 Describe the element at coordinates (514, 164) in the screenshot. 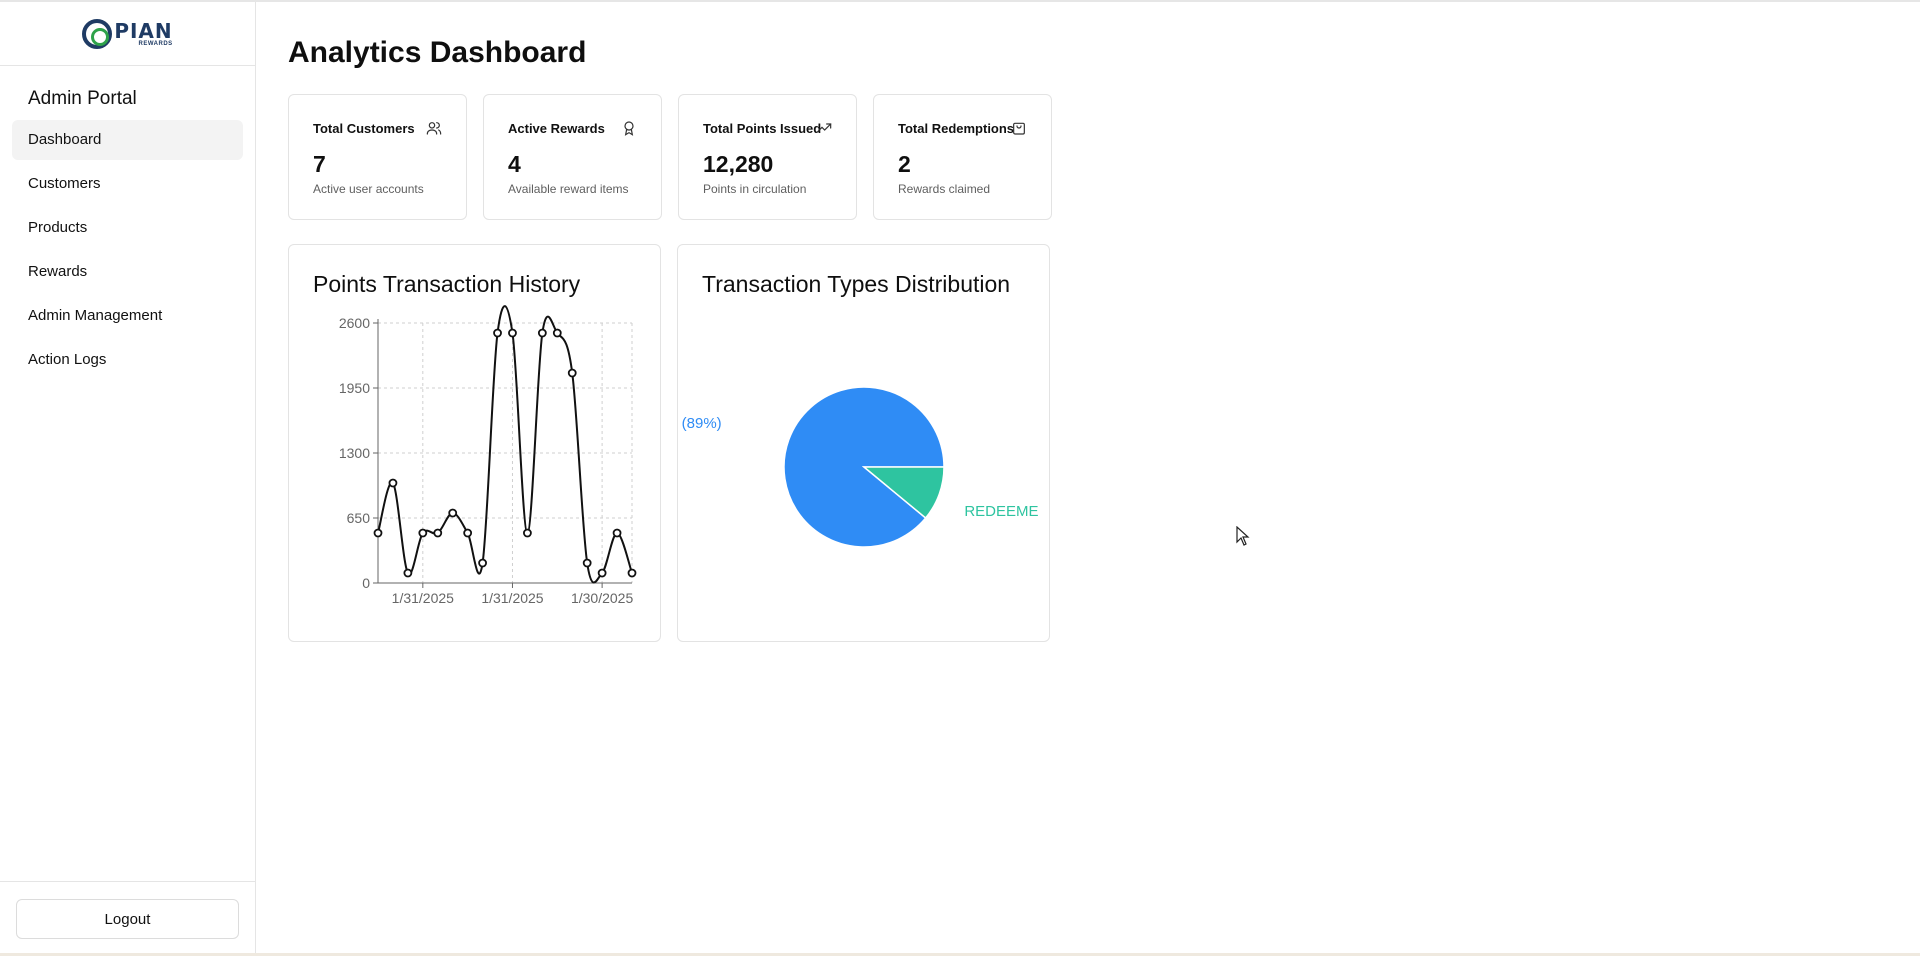

I see `stat-value: 4` at that location.